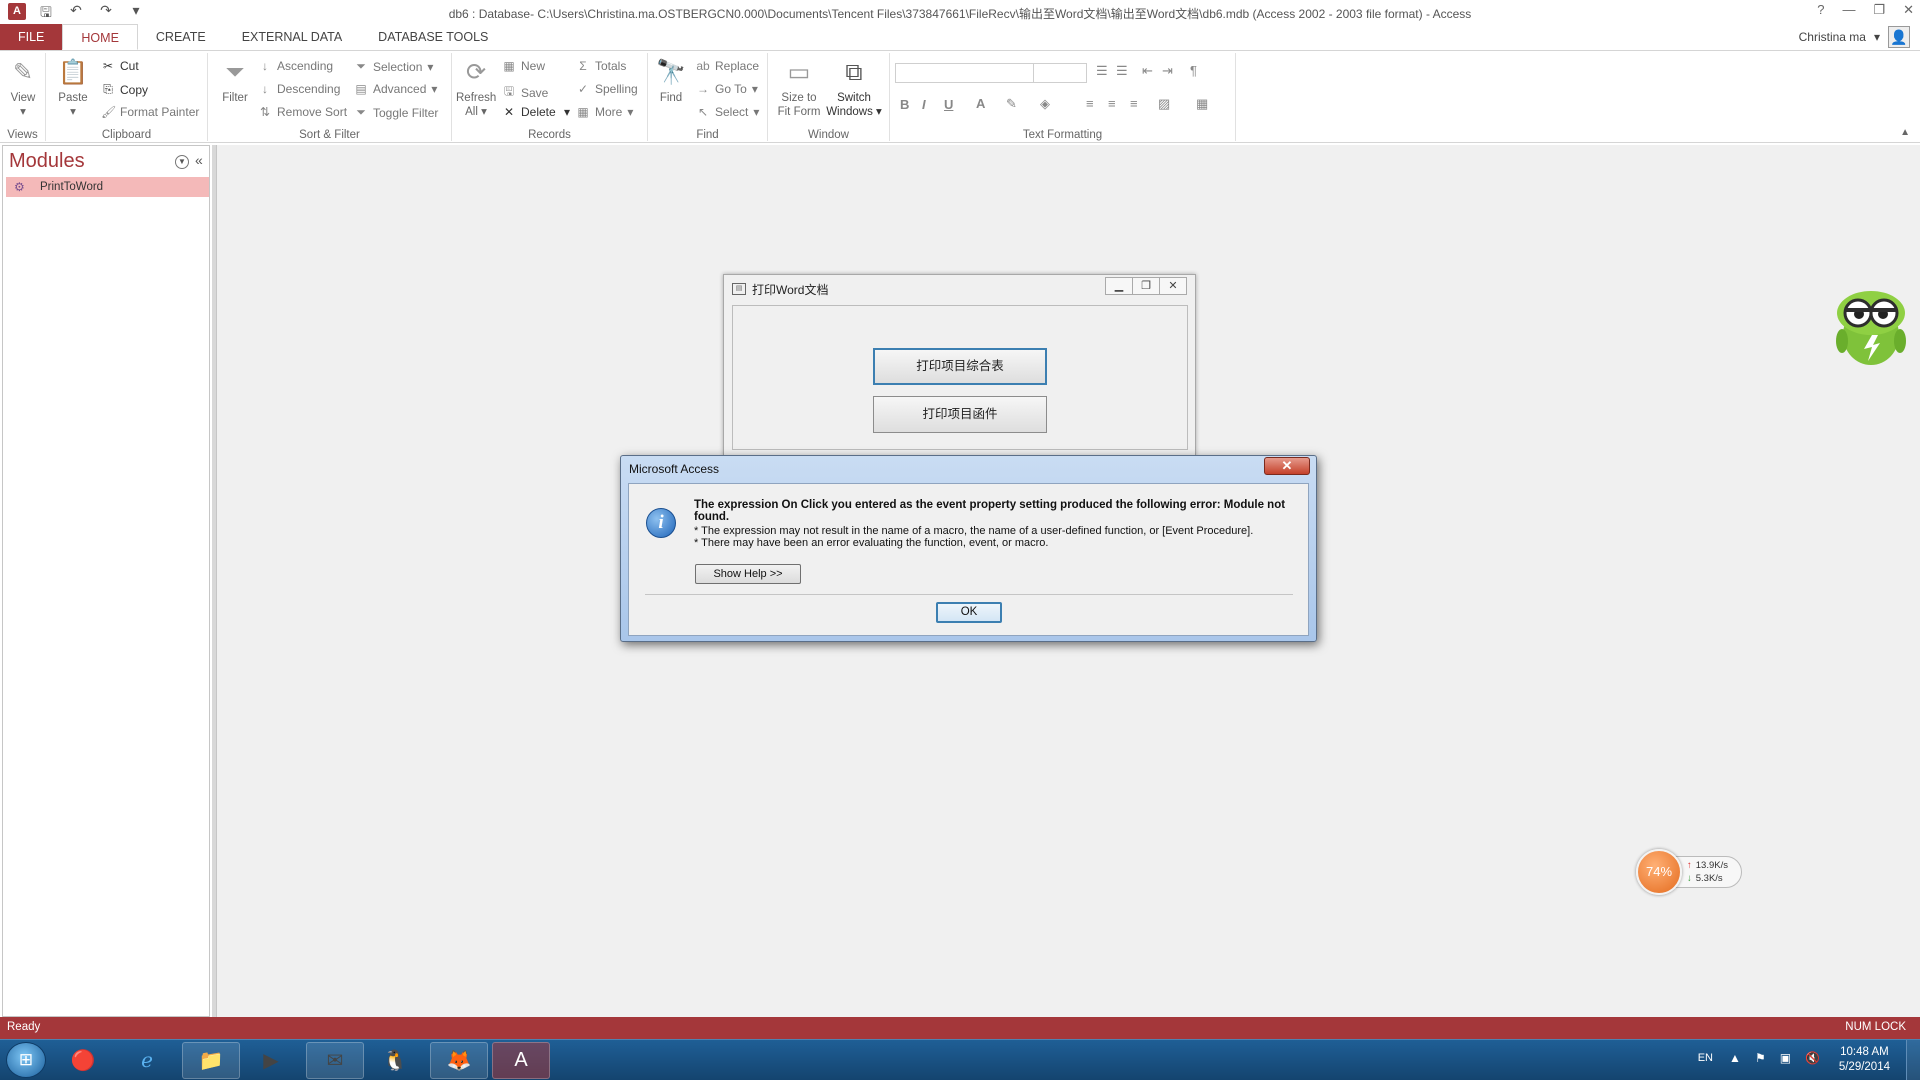 The height and width of the screenshot is (1080, 1920). What do you see at coordinates (302, 112) in the screenshot?
I see `remove-sort-button: ⇅ Remove Sort` at bounding box center [302, 112].